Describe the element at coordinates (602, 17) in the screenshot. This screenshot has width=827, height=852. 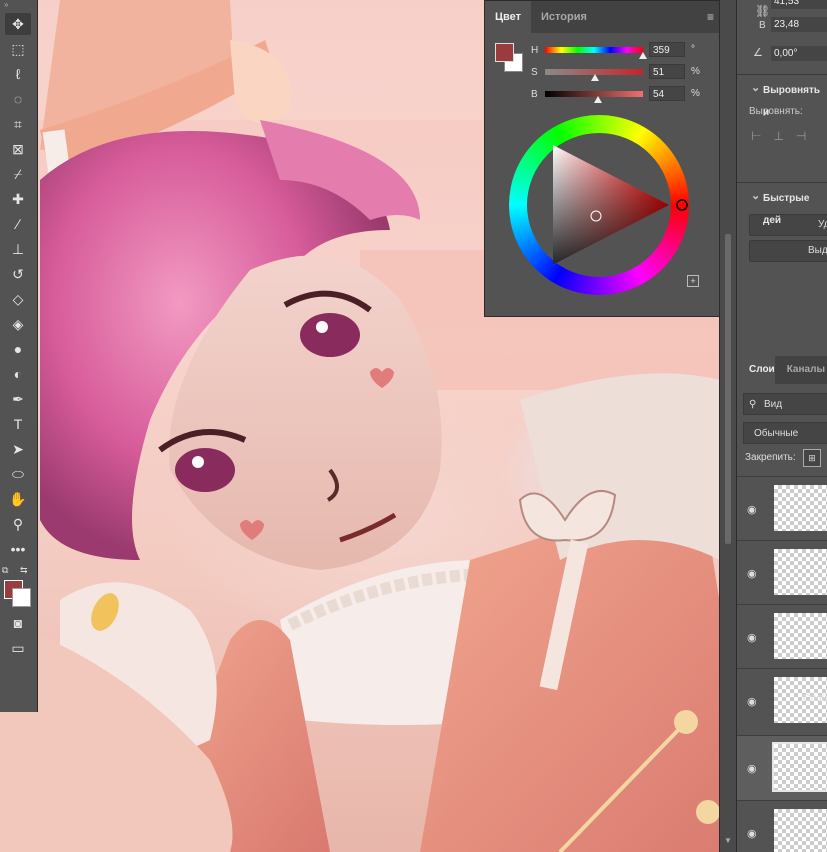
I see `color-panel-tabs: Цвет История ≡` at that location.